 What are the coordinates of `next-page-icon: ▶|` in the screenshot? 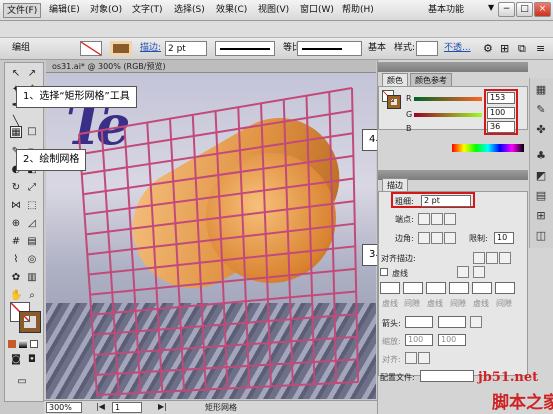 It's located at (162, 406).